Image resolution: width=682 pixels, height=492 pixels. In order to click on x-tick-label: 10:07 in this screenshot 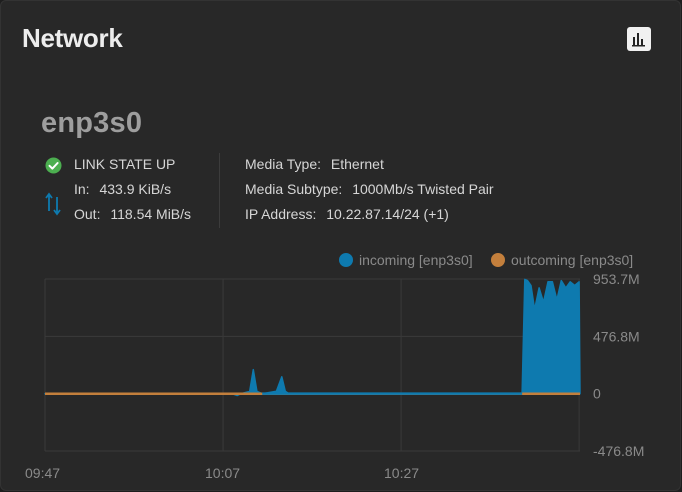, I will do `click(222, 473)`.